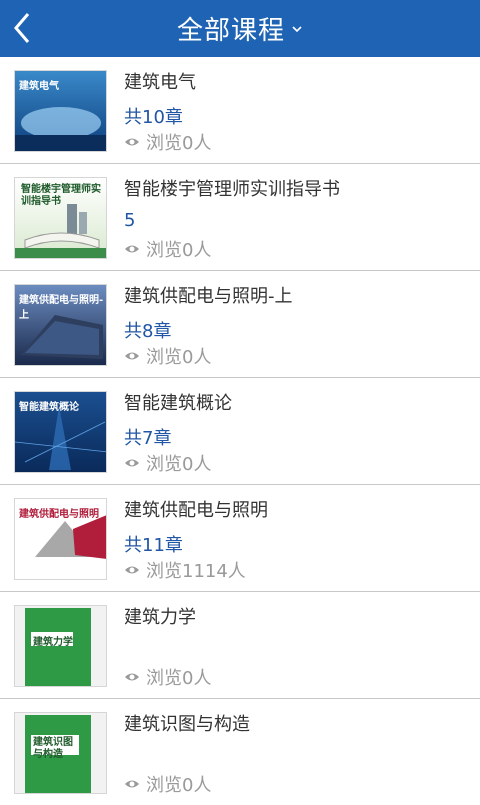 This screenshot has height=805, width=480. Describe the element at coordinates (208, 296) in the screenshot. I see `course-title: 建筑供配电与照明-上` at that location.